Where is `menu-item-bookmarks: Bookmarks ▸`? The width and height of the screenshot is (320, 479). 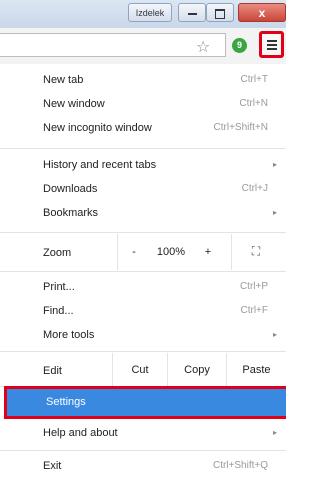 menu-item-bookmarks: Bookmarks ▸ is located at coordinates (143, 213).